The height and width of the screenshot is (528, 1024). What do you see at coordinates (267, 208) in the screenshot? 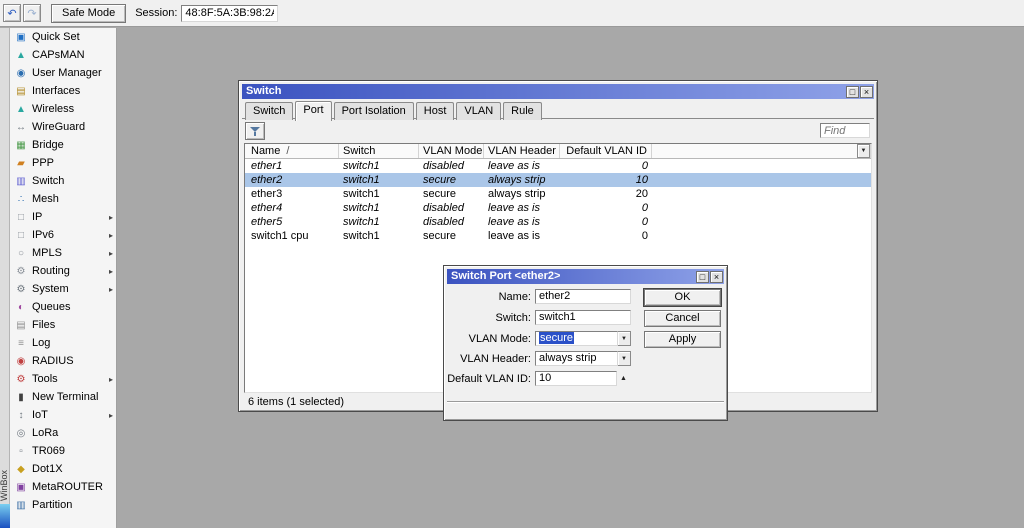
I see `cell-name: ether4` at bounding box center [267, 208].